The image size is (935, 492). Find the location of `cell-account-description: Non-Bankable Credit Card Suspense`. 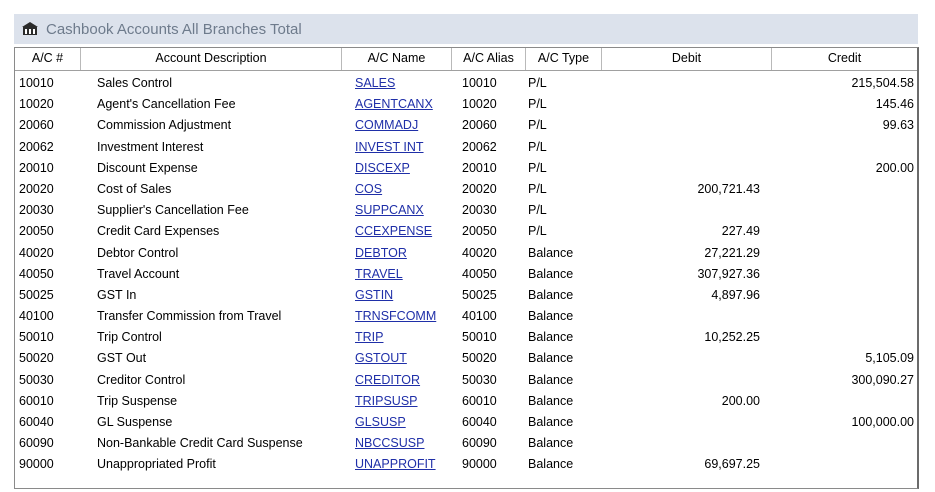

cell-account-description: Non-Bankable Credit Card Suspense is located at coordinates (200, 443).